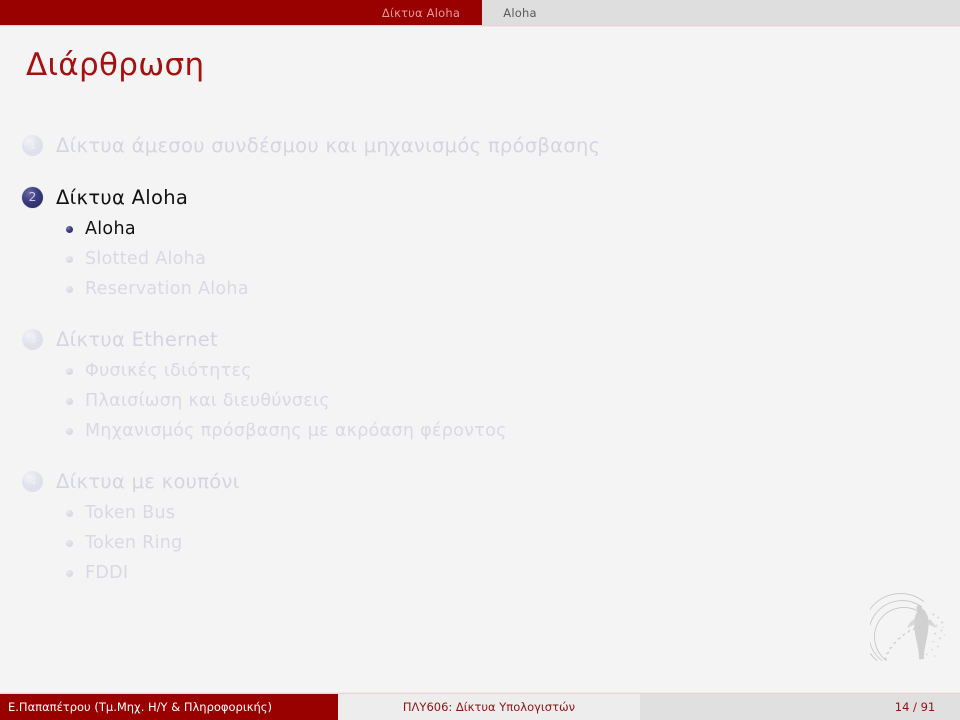  I want to click on outline-subsection-row: Μηχανισμός πρόσβασης με ακρόαση φέροντος, so click(480, 431).